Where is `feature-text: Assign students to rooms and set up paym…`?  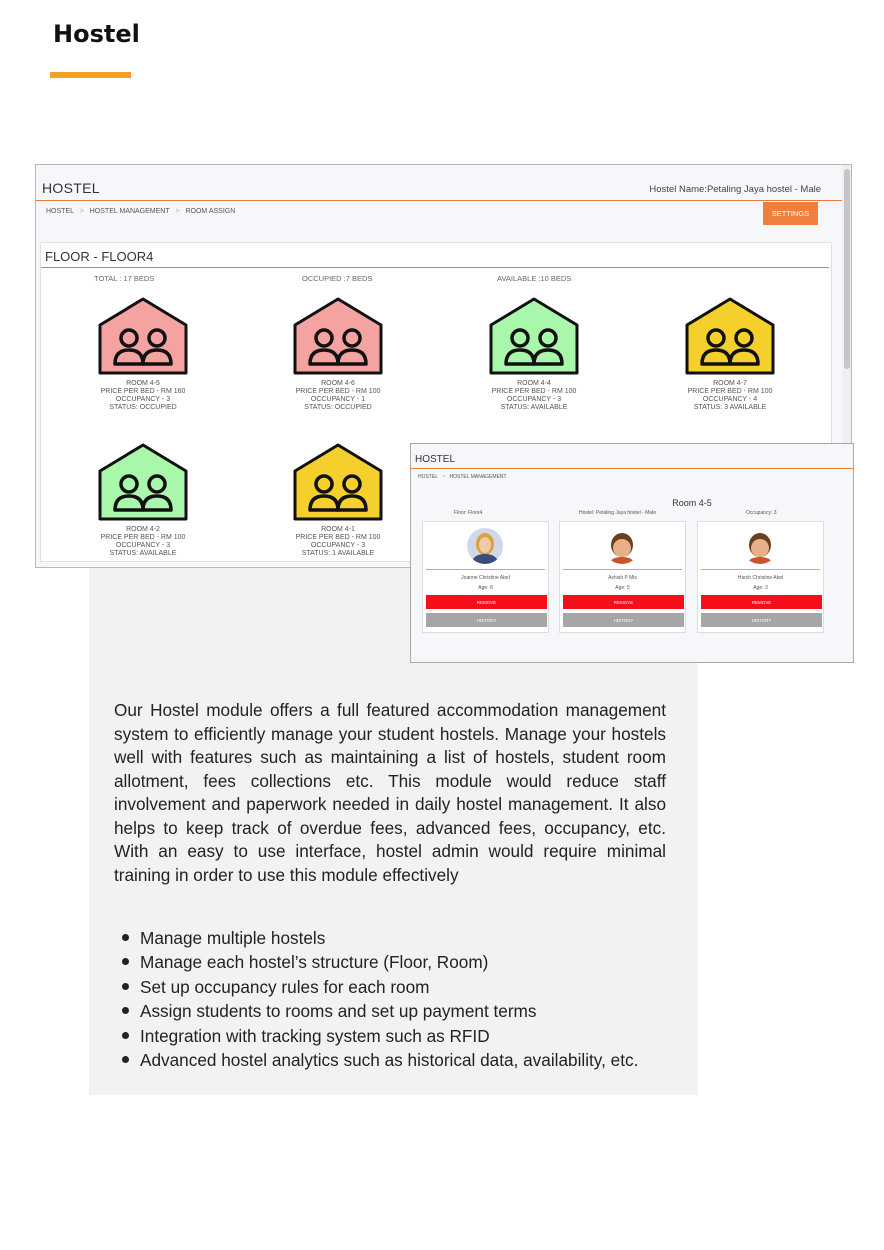 feature-text: Assign students to rooms and set up paym… is located at coordinates (338, 1011).